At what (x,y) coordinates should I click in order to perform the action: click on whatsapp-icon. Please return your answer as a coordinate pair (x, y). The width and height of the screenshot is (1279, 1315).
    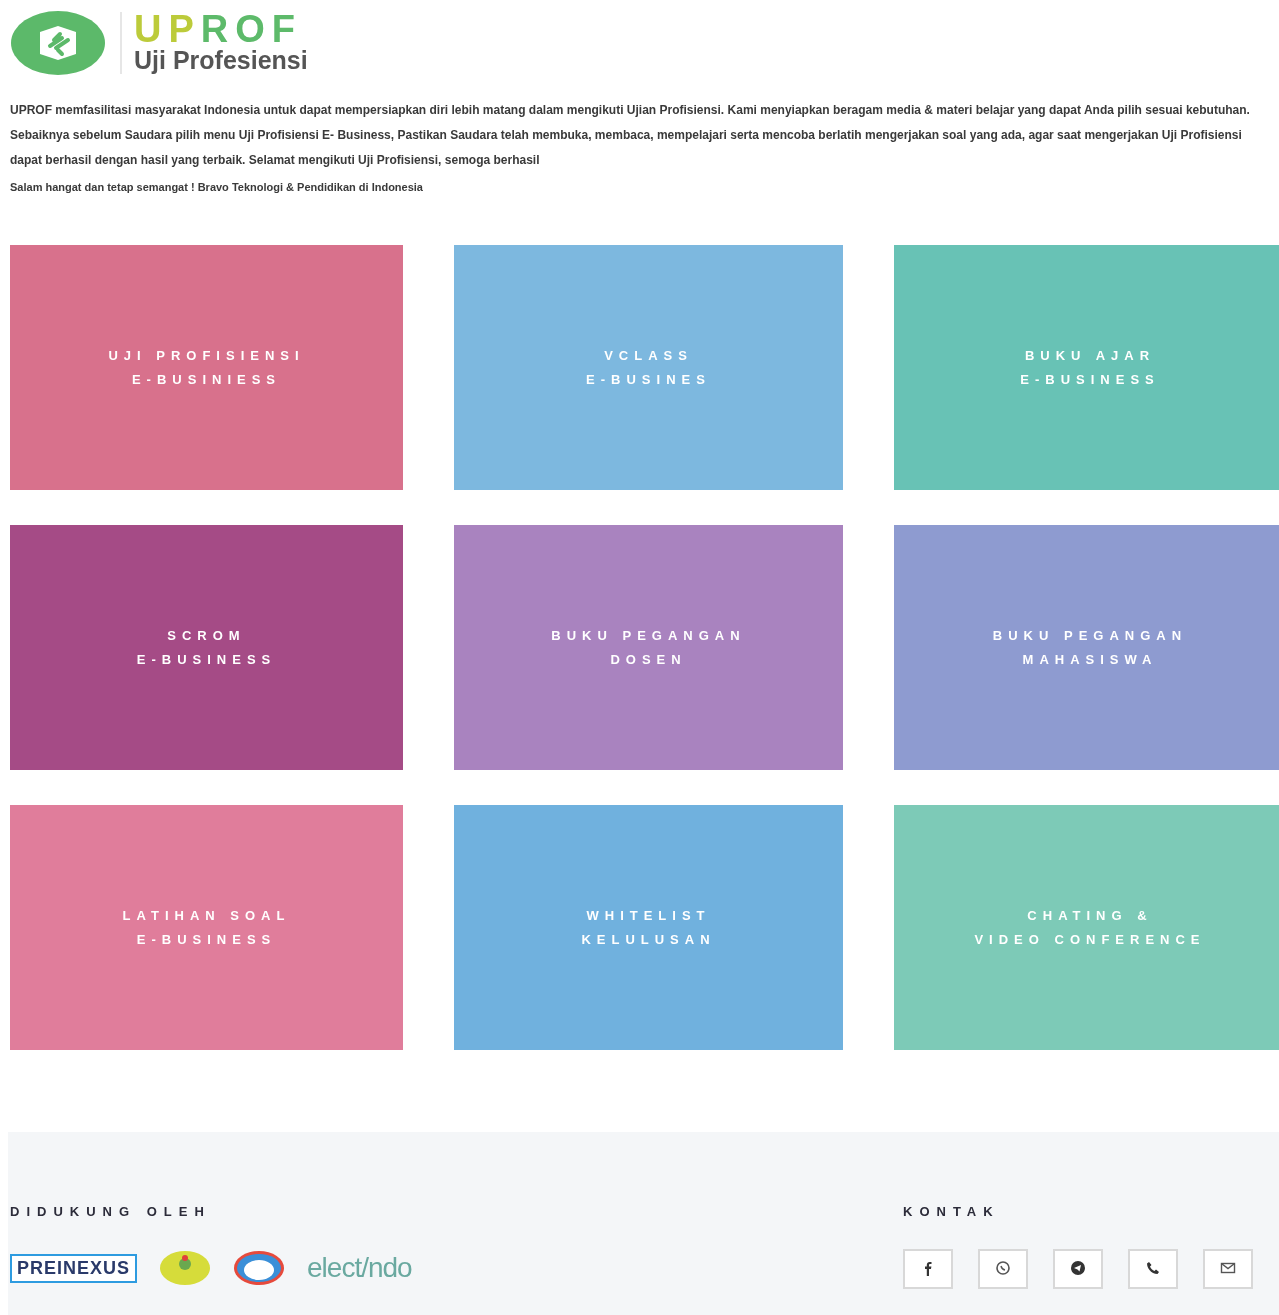
    Looking at the image, I should click on (1003, 1268).